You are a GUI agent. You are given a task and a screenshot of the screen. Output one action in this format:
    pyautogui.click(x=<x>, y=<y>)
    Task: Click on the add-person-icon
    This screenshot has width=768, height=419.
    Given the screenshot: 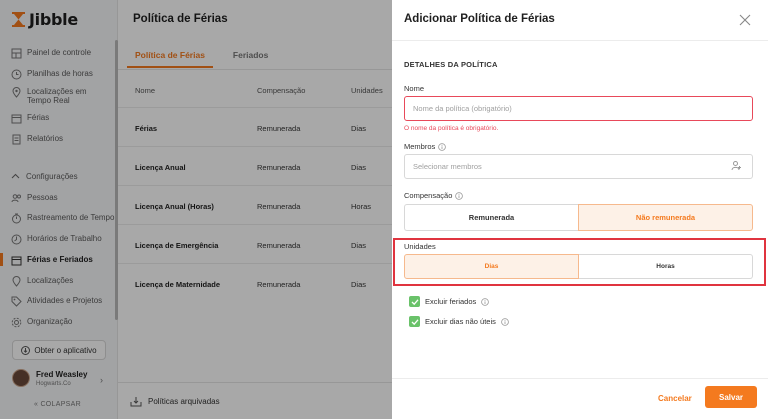 What is the action you would take?
    pyautogui.click(x=736, y=165)
    